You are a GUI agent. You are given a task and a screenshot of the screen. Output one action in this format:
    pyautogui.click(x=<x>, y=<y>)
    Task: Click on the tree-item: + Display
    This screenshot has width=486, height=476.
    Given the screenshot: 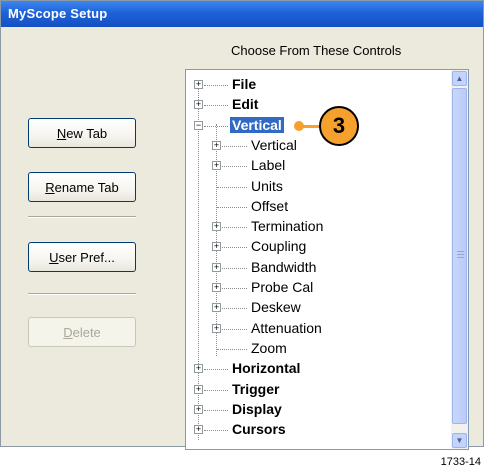 What is the action you would take?
    pyautogui.click(x=318, y=410)
    